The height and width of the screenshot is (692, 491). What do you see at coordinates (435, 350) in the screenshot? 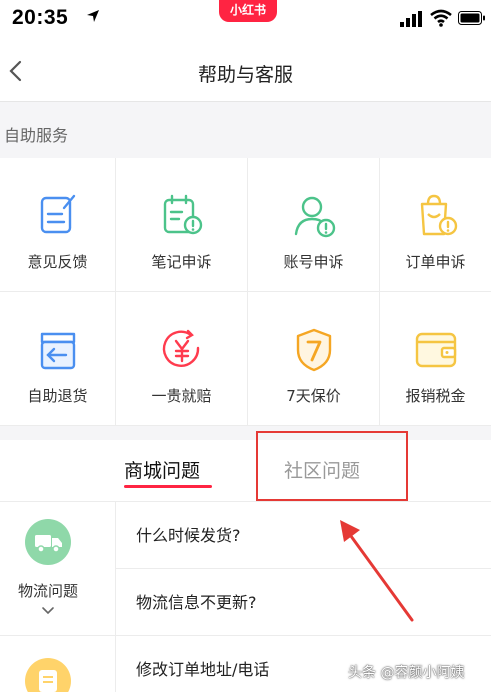
I see `wallet-icon` at bounding box center [435, 350].